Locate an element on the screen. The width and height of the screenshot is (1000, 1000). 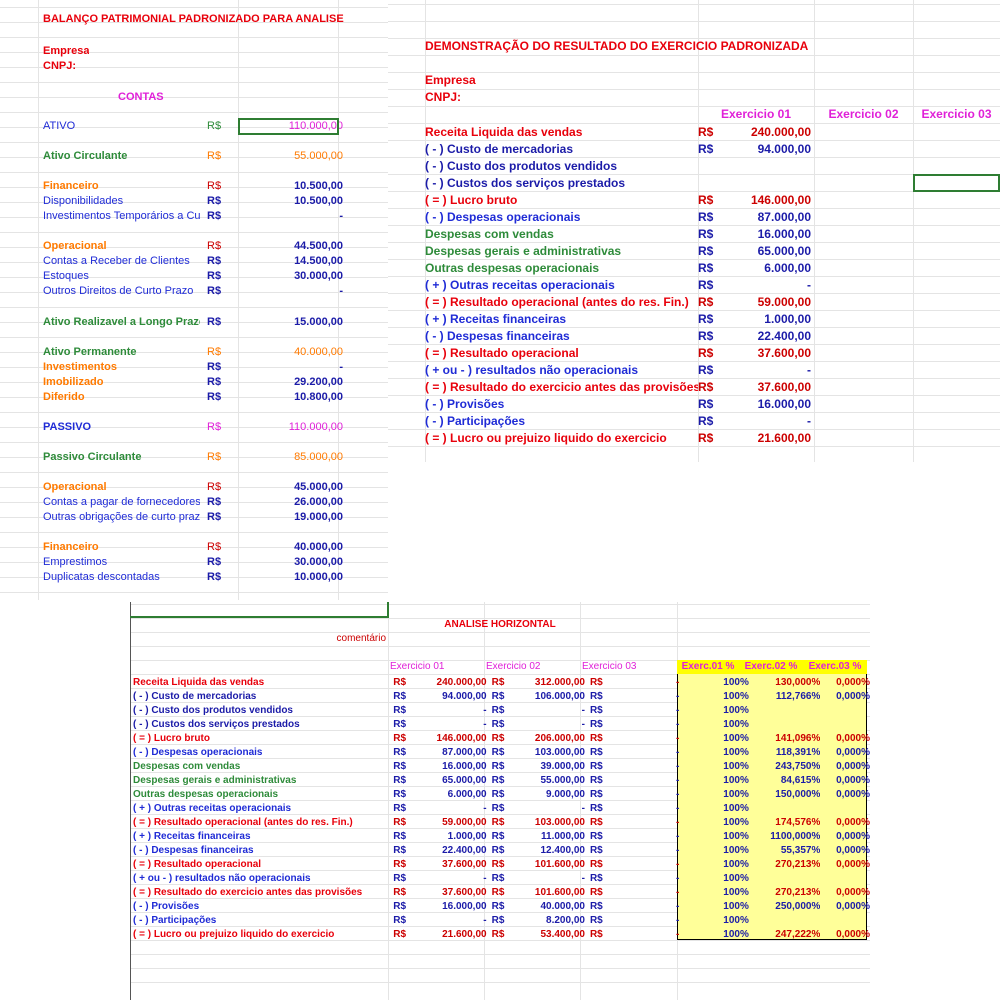
bp-row-value: 40.000,00 is located at coordinates (318, 547).